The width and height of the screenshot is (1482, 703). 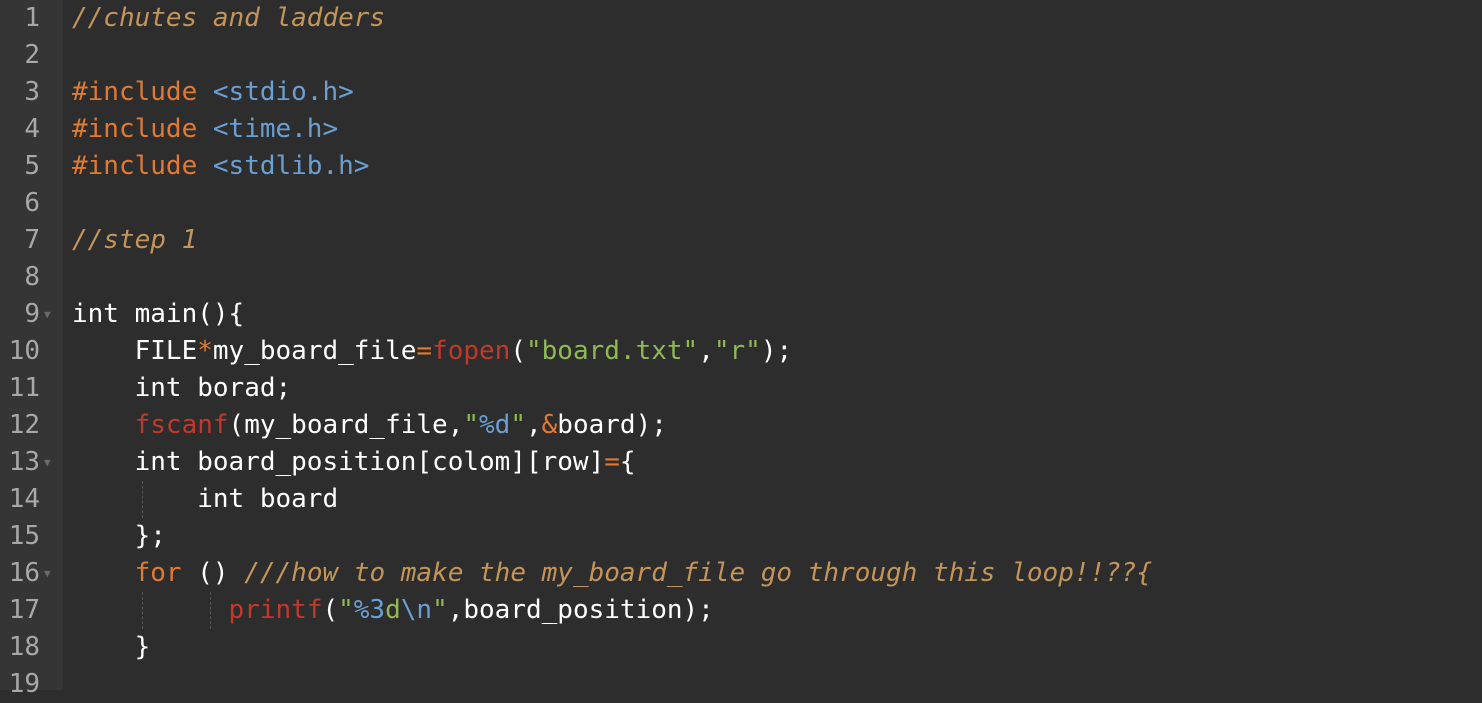 I want to click on line-number: 14, so click(x=24, y=499).